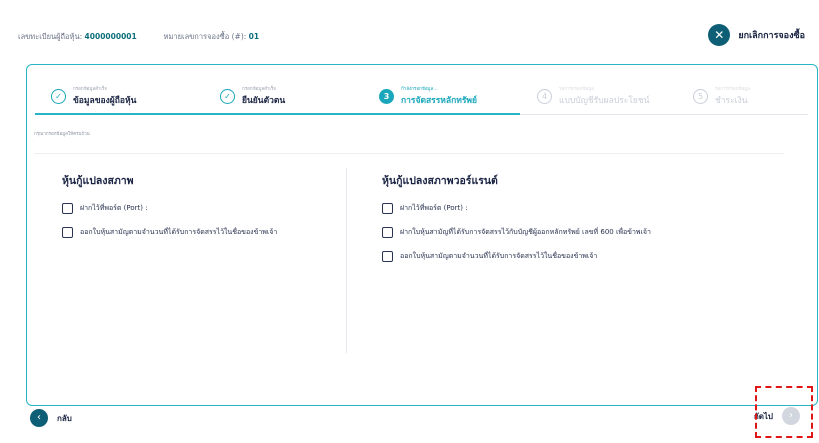  I want to click on cancel-subscription-button: ✕ ยกเลิกการจองซื้อ, so click(756, 35).